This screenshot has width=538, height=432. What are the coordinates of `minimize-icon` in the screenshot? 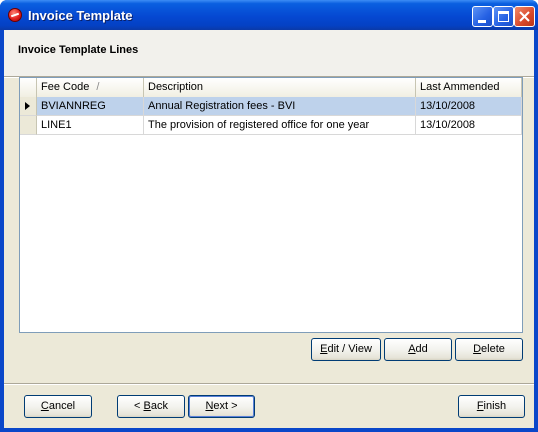 It's located at (482, 21).